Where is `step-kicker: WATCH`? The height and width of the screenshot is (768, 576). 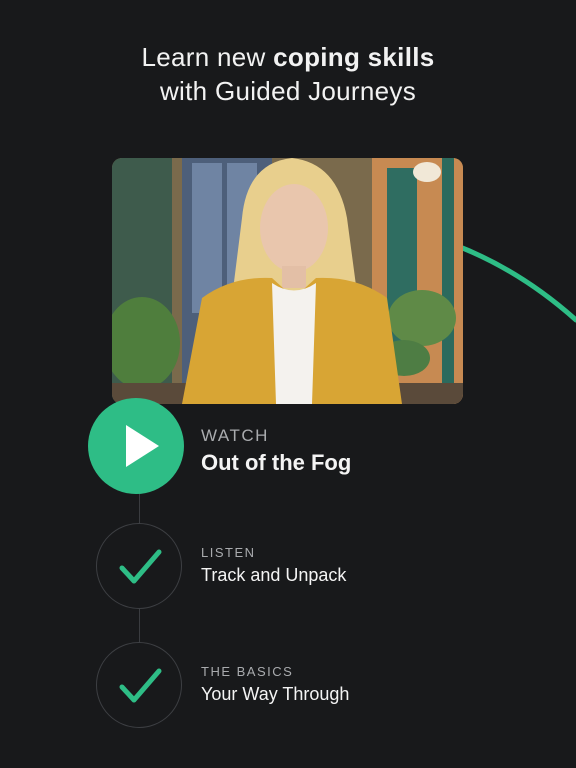 step-kicker: WATCH is located at coordinates (235, 435).